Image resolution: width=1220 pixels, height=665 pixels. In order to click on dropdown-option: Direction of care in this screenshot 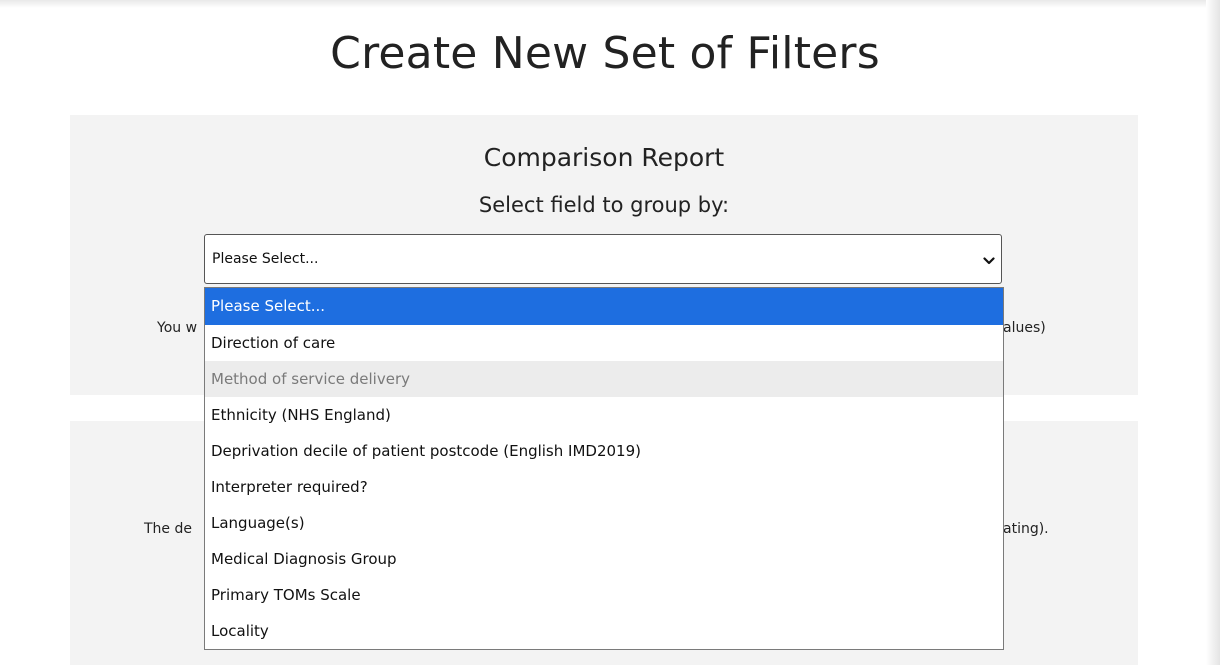, I will do `click(604, 343)`.